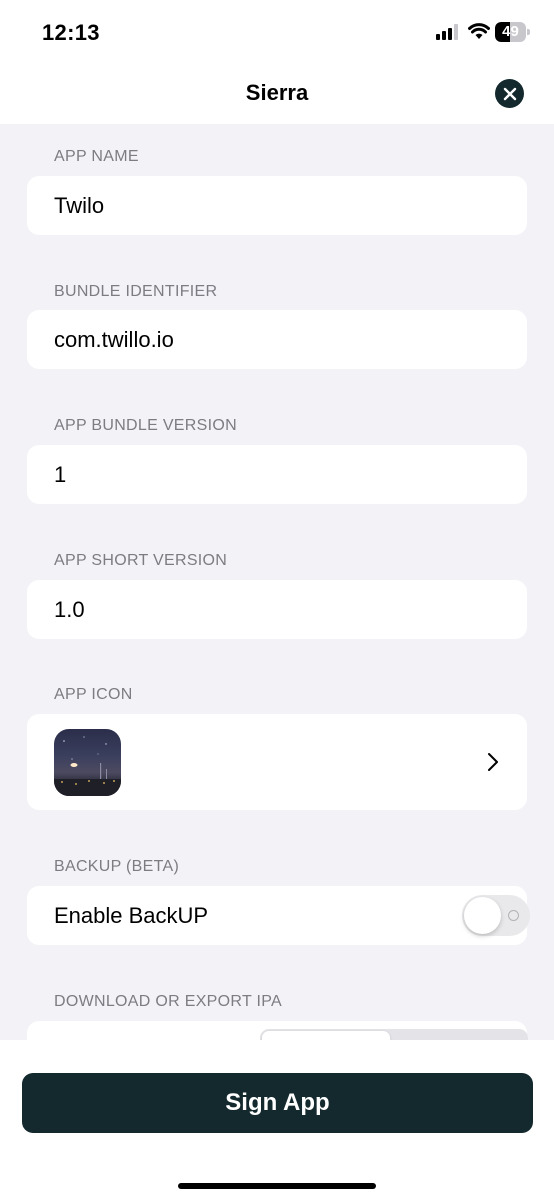 Image resolution: width=554 pixels, height=1200 pixels. I want to click on app-name-value: Twilo, so click(79, 205).